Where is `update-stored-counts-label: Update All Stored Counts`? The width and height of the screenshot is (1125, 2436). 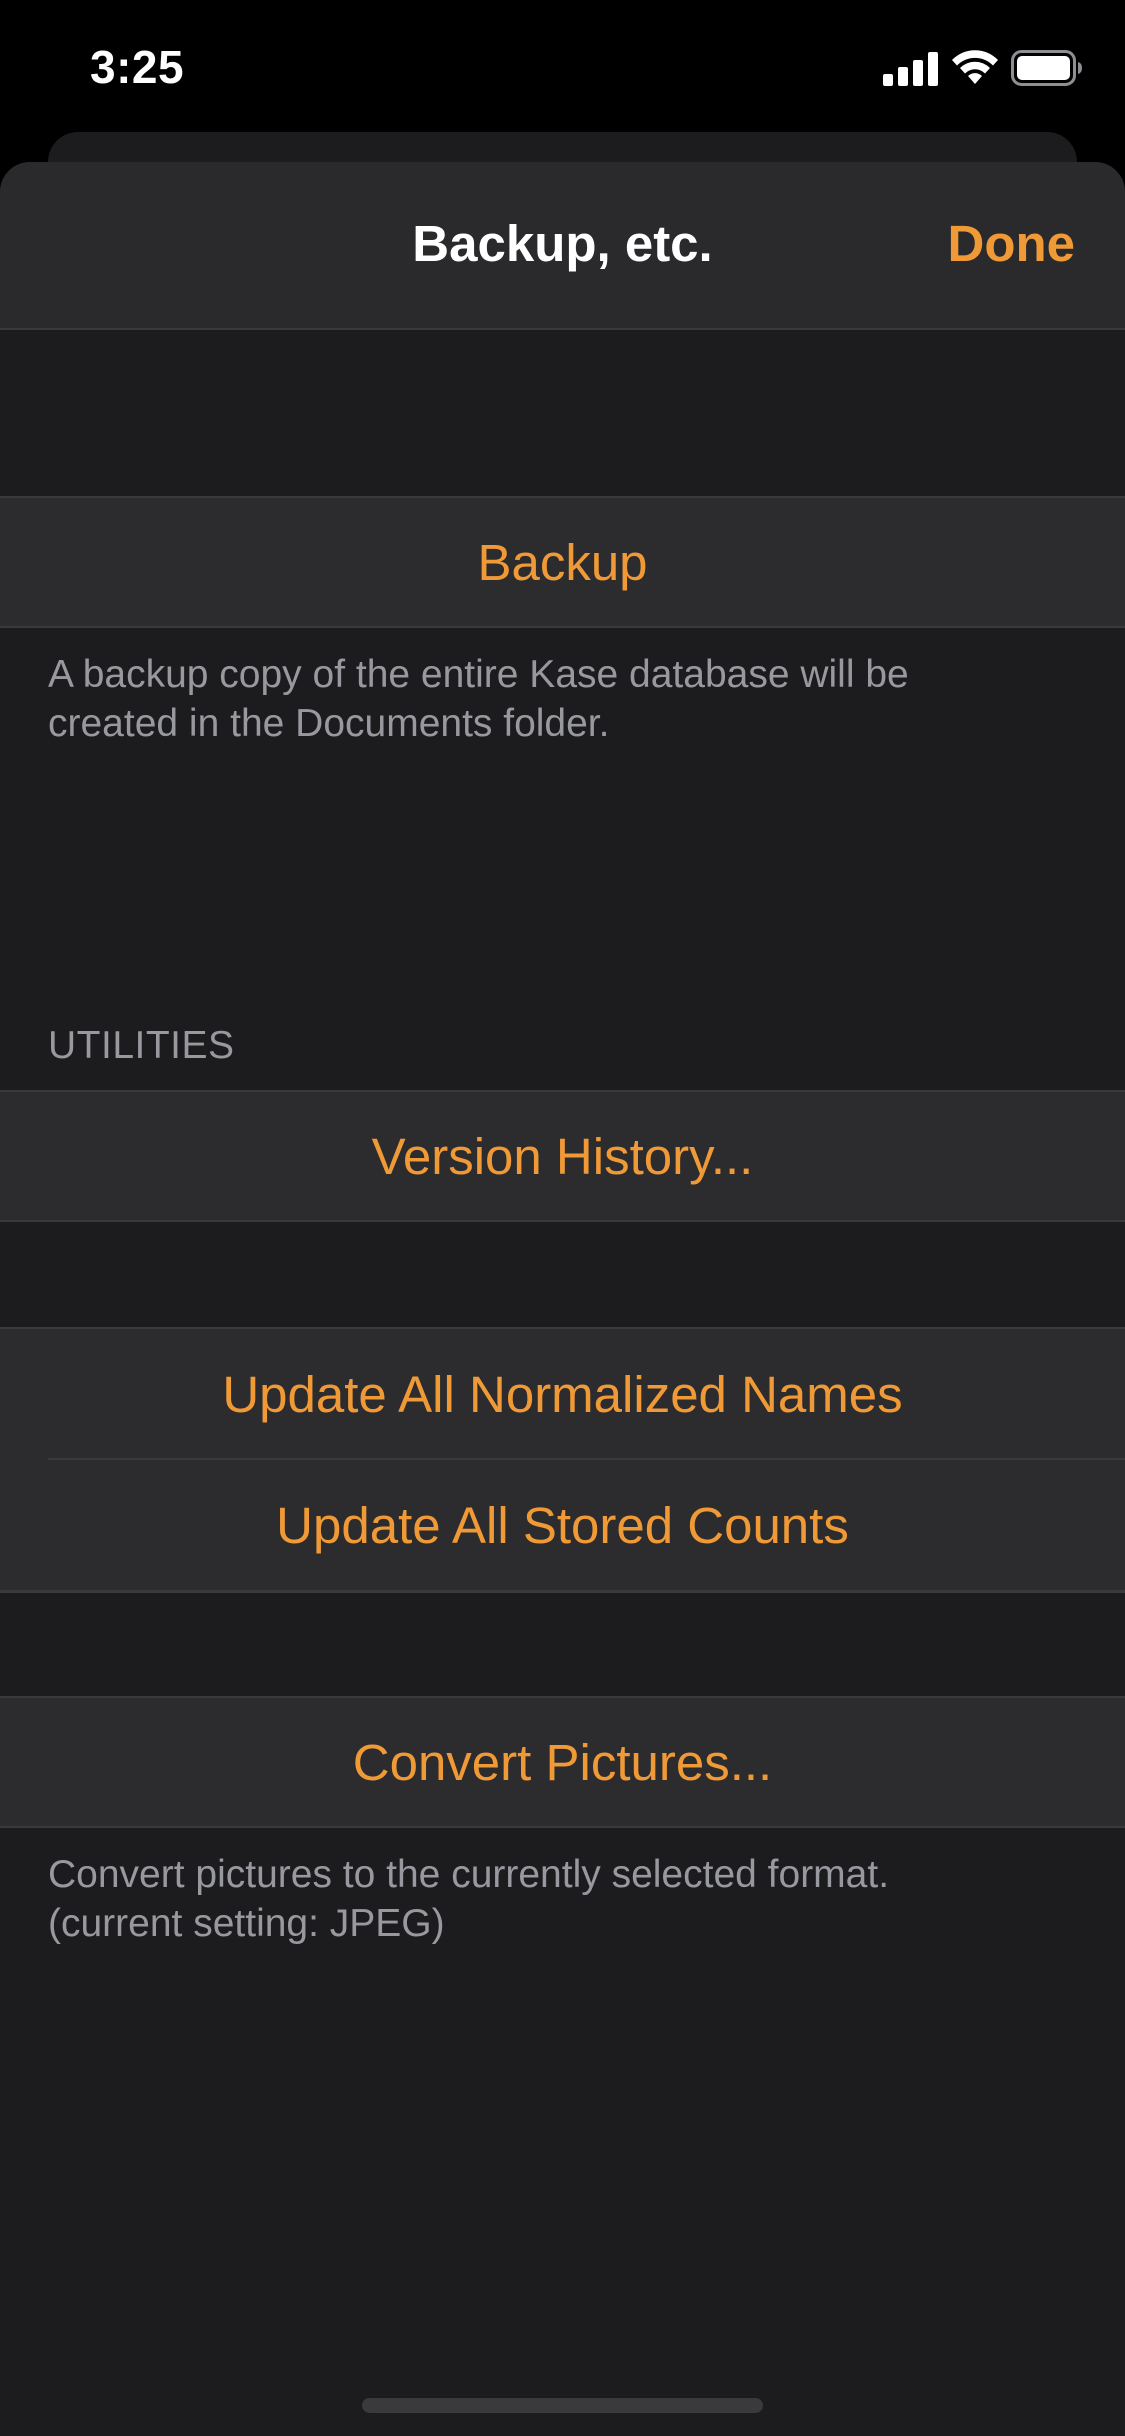
update-stored-counts-label: Update All Stored Counts is located at coordinates (562, 1525).